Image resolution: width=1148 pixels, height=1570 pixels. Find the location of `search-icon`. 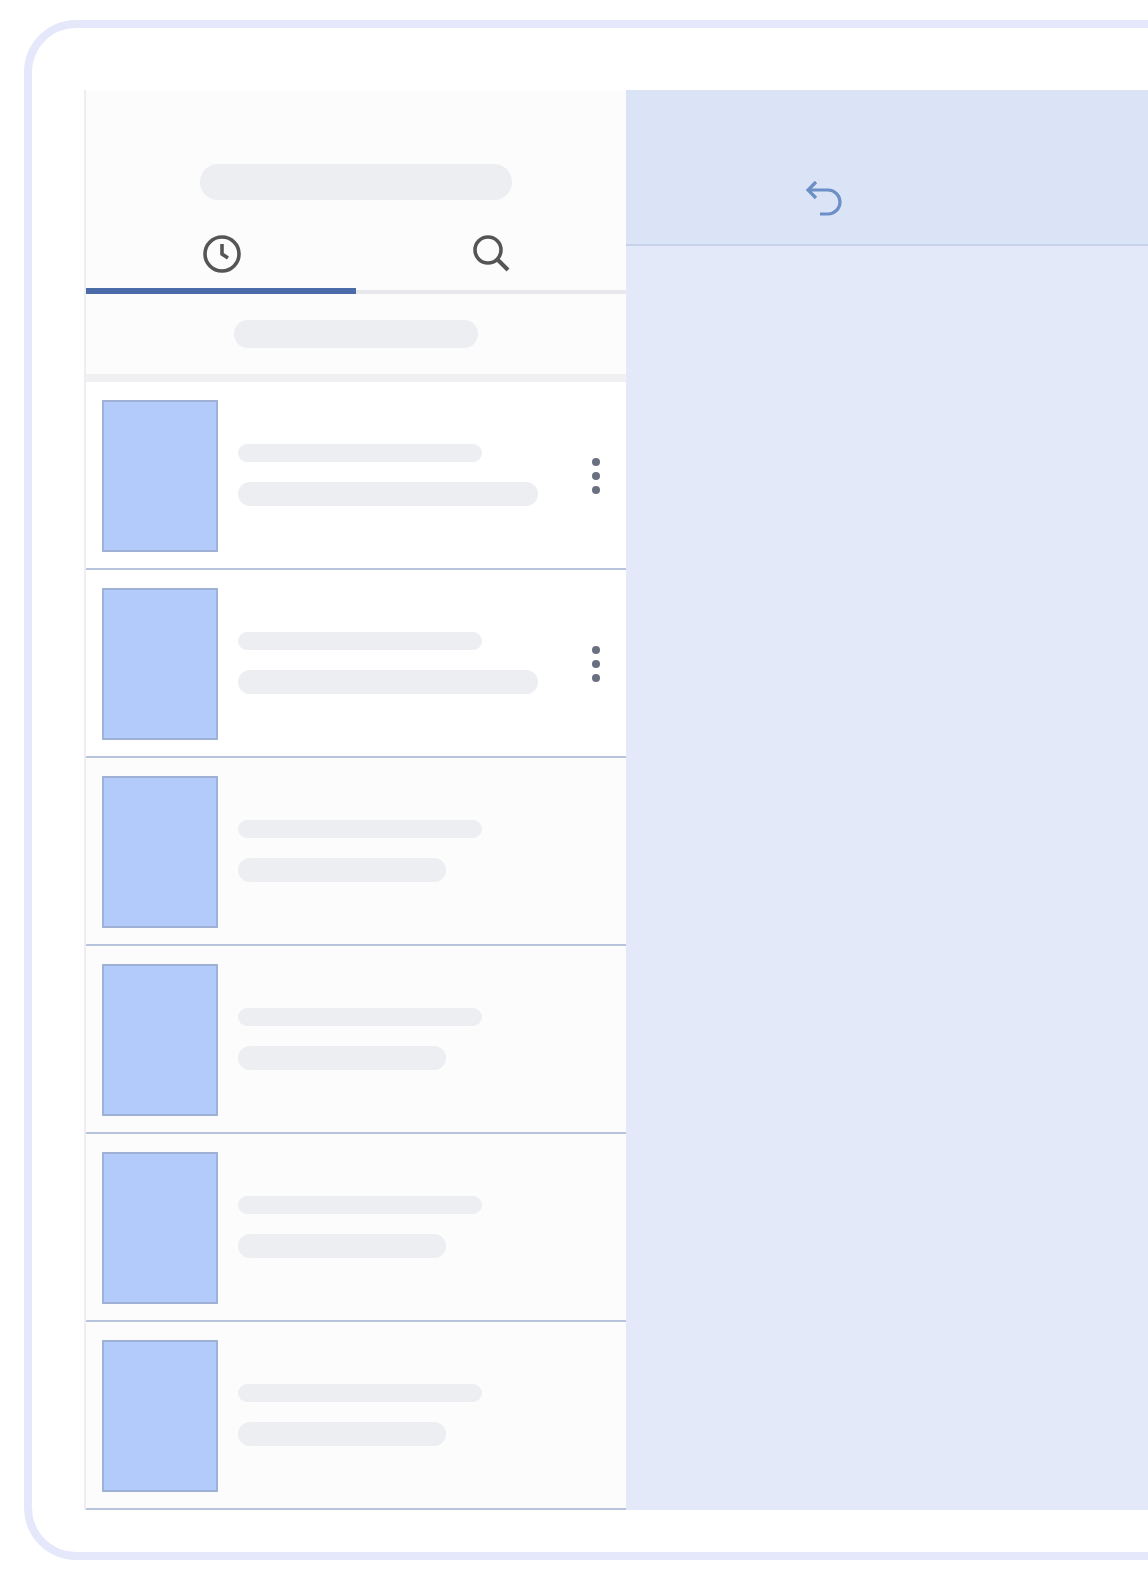

search-icon is located at coordinates (491, 254).